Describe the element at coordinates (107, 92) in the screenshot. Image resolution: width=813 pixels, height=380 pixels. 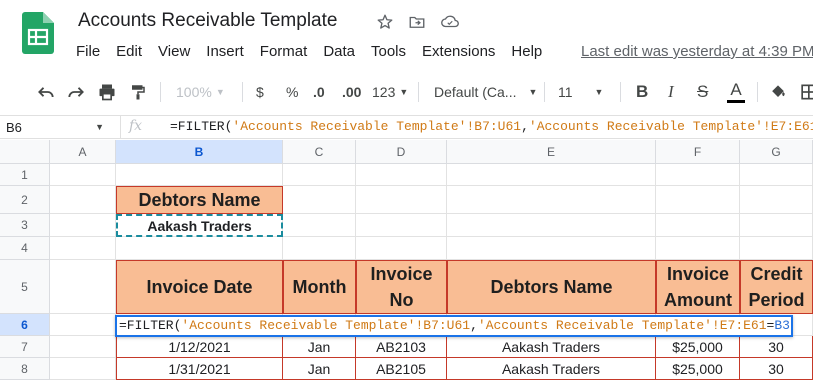
I see `print-icon` at that location.